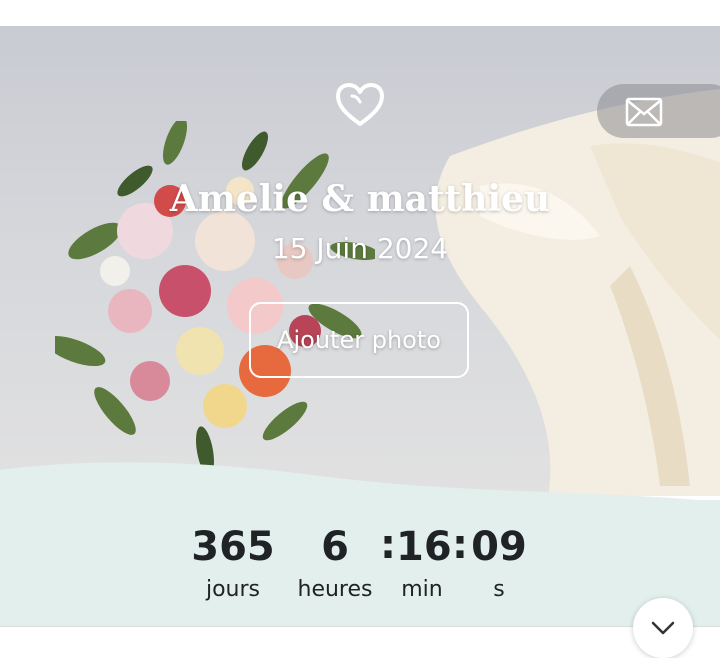  I want to click on chevron-down-icon, so click(663, 628).